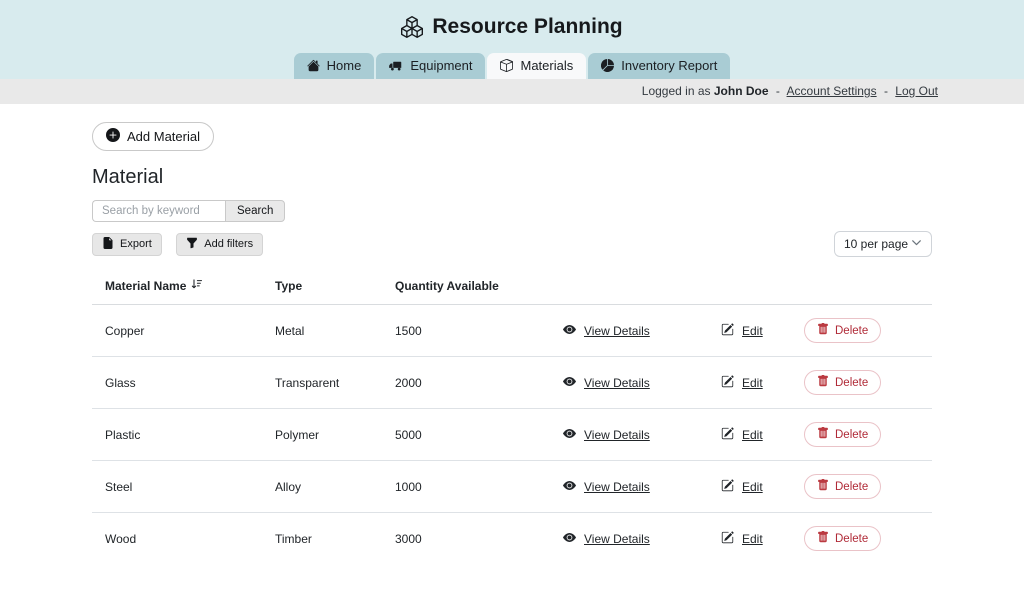 The height and width of the screenshot is (602, 1024). What do you see at coordinates (916, 244) in the screenshot?
I see `chevron-down-icon` at bounding box center [916, 244].